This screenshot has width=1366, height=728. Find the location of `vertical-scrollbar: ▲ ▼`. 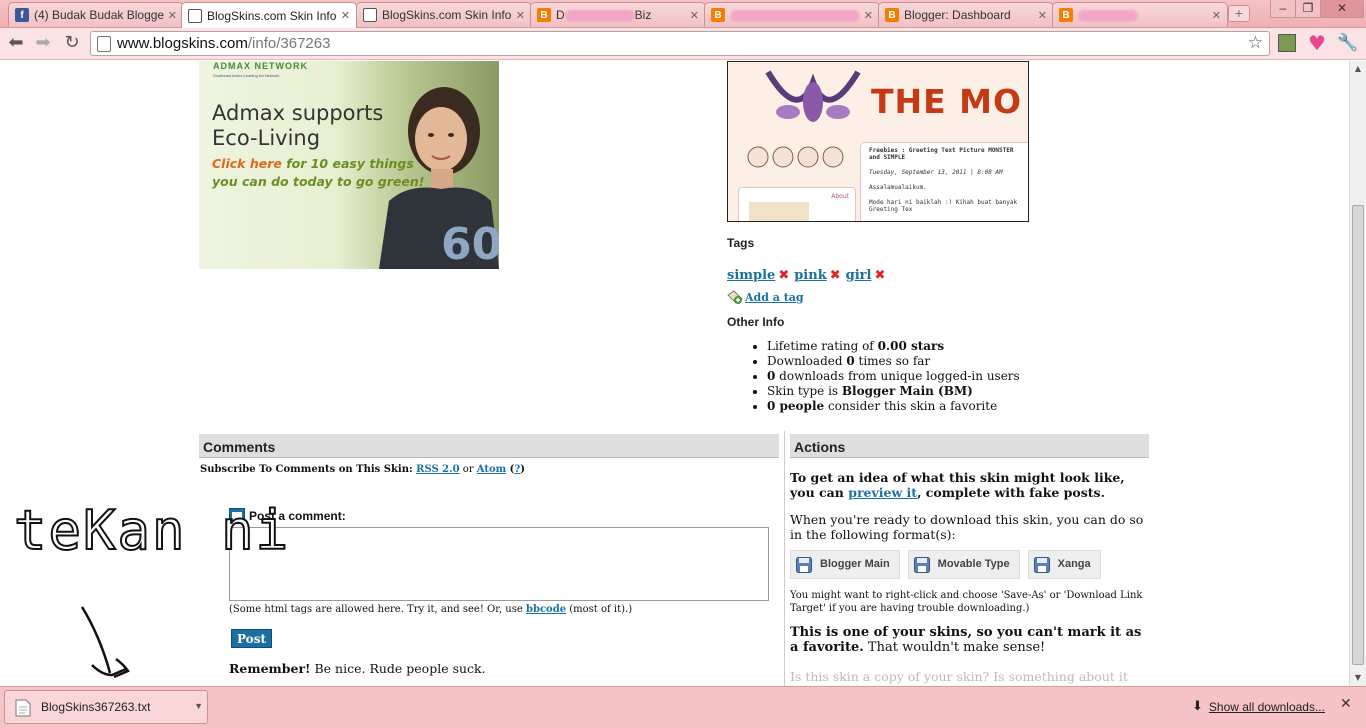

vertical-scrollbar: ▲ ▼ is located at coordinates (1357, 373).